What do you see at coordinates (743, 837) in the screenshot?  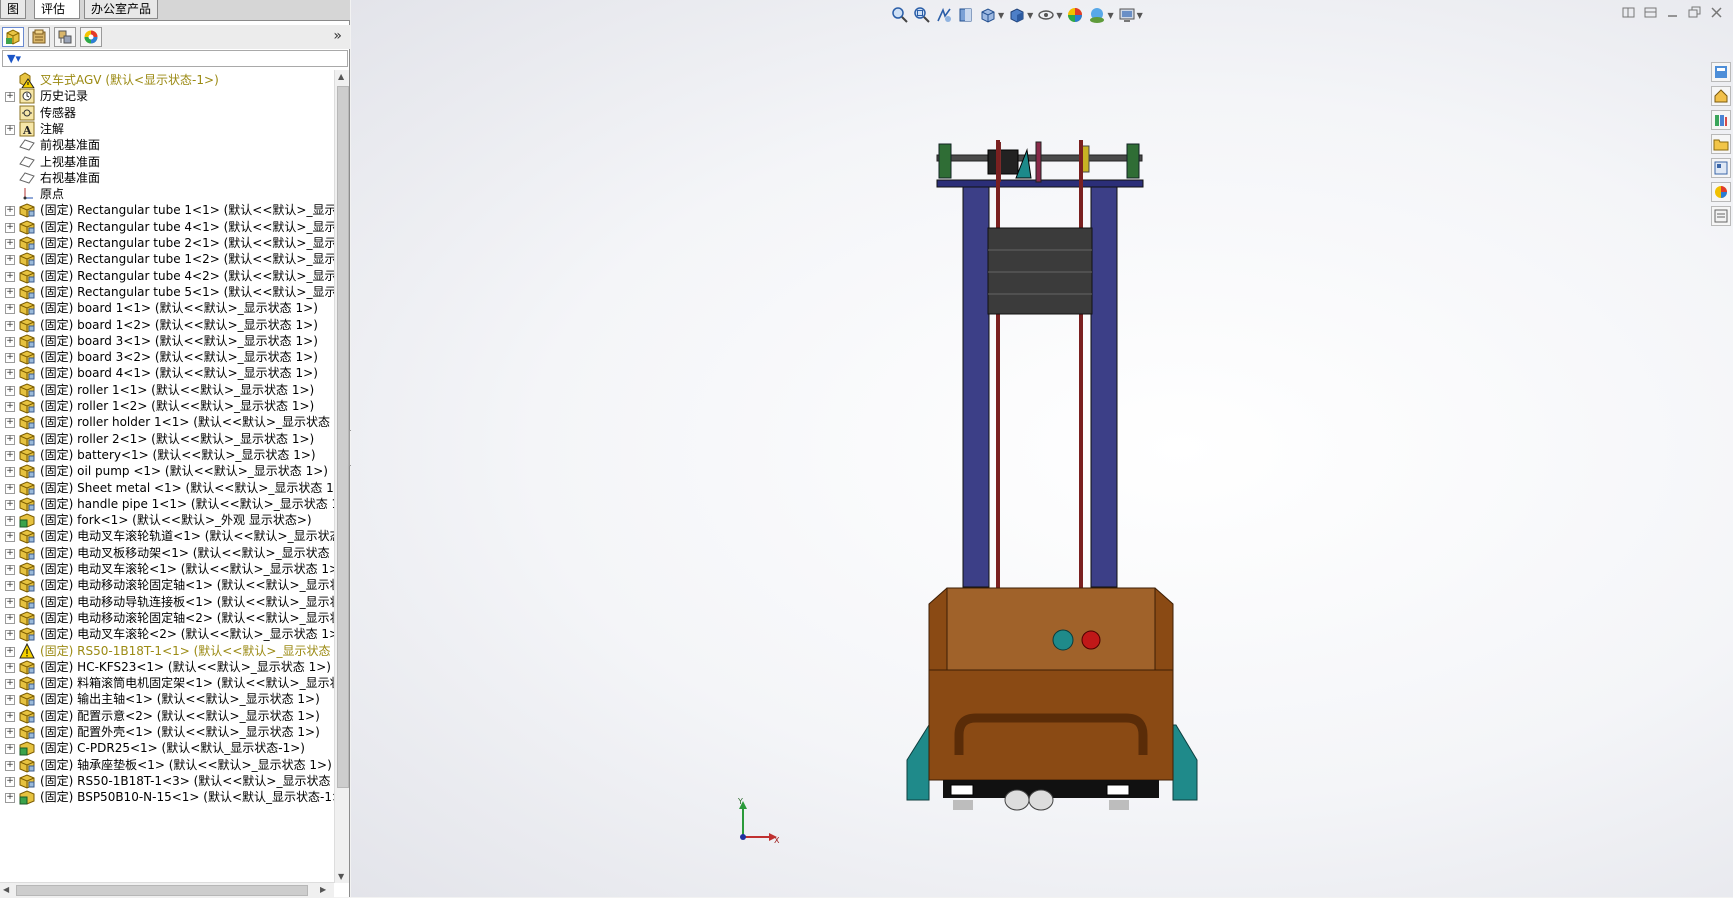 I see `triad-origin` at bounding box center [743, 837].